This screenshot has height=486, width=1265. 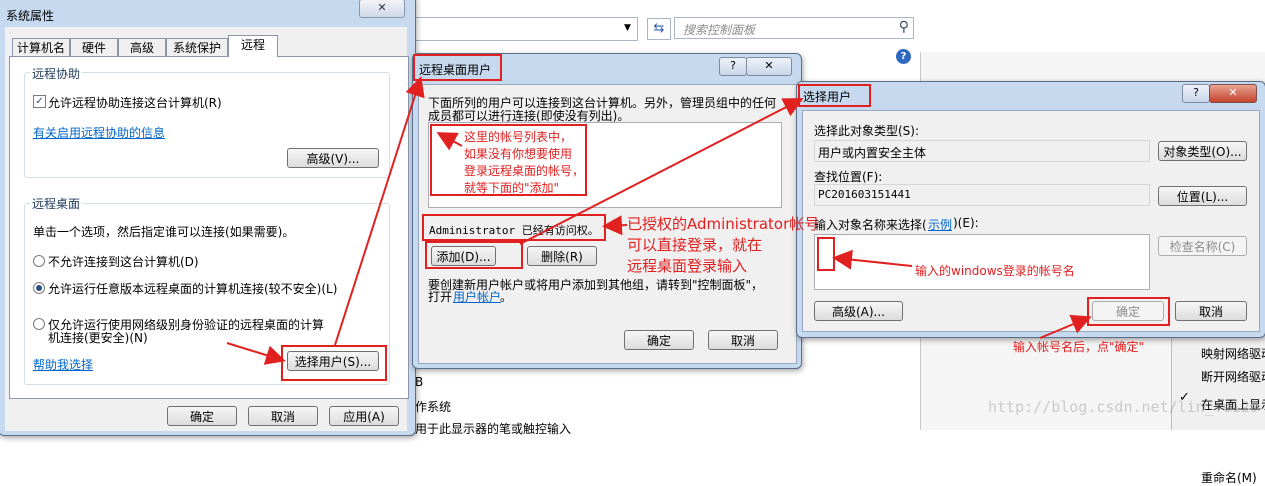 I want to click on hint-line2-prefix: 打开, so click(x=440, y=297).